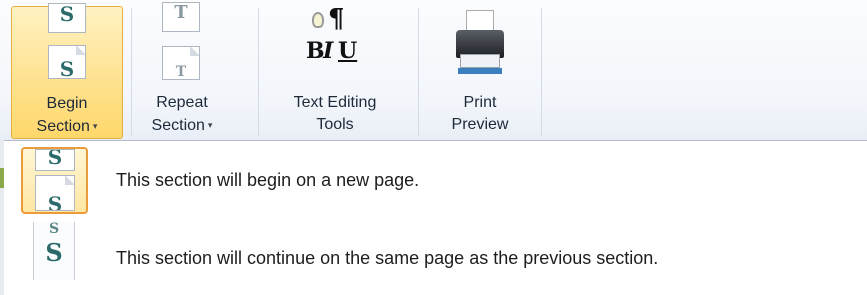 The width and height of the screenshot is (867, 295). I want to click on repeat-section-label-line1: Repeat, so click(182, 102).